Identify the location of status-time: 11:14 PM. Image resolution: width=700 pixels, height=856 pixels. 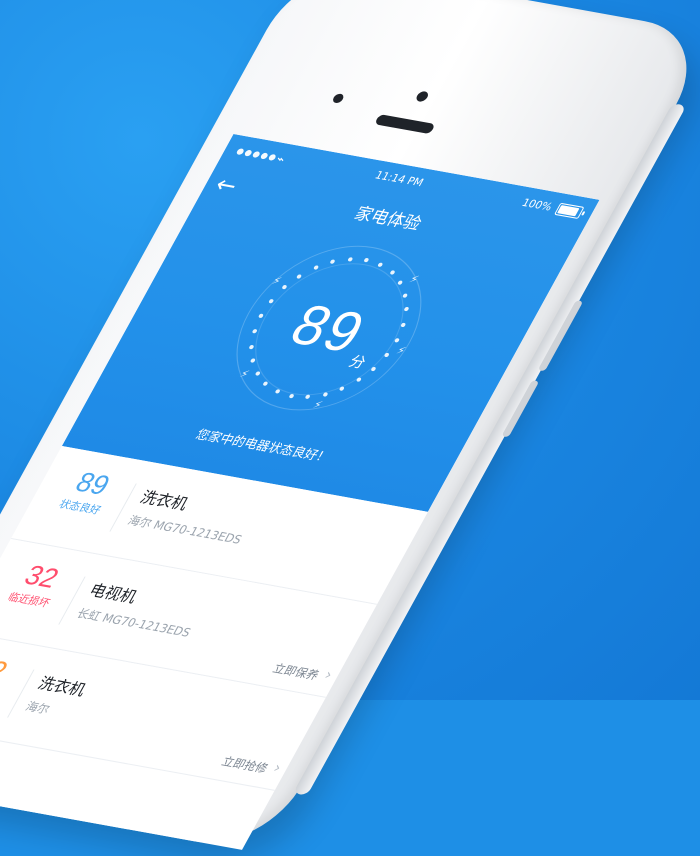
(399, 179).